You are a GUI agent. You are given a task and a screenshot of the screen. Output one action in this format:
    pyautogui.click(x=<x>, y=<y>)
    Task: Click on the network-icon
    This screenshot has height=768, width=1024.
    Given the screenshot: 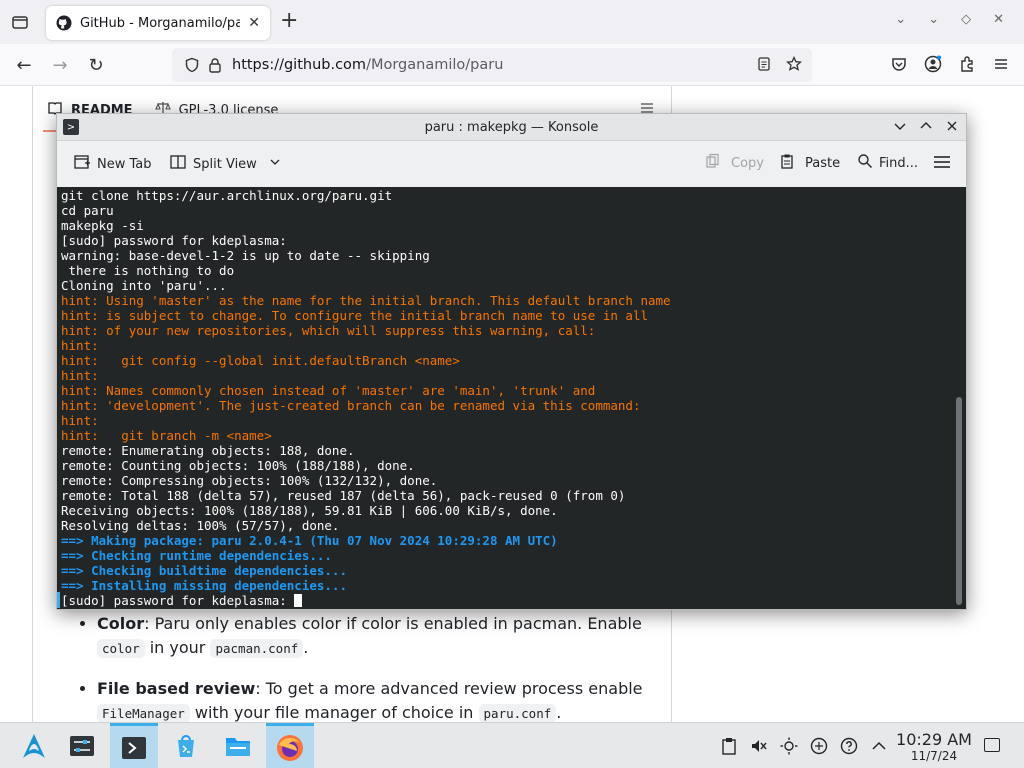 What is the action you would take?
    pyautogui.click(x=819, y=748)
    